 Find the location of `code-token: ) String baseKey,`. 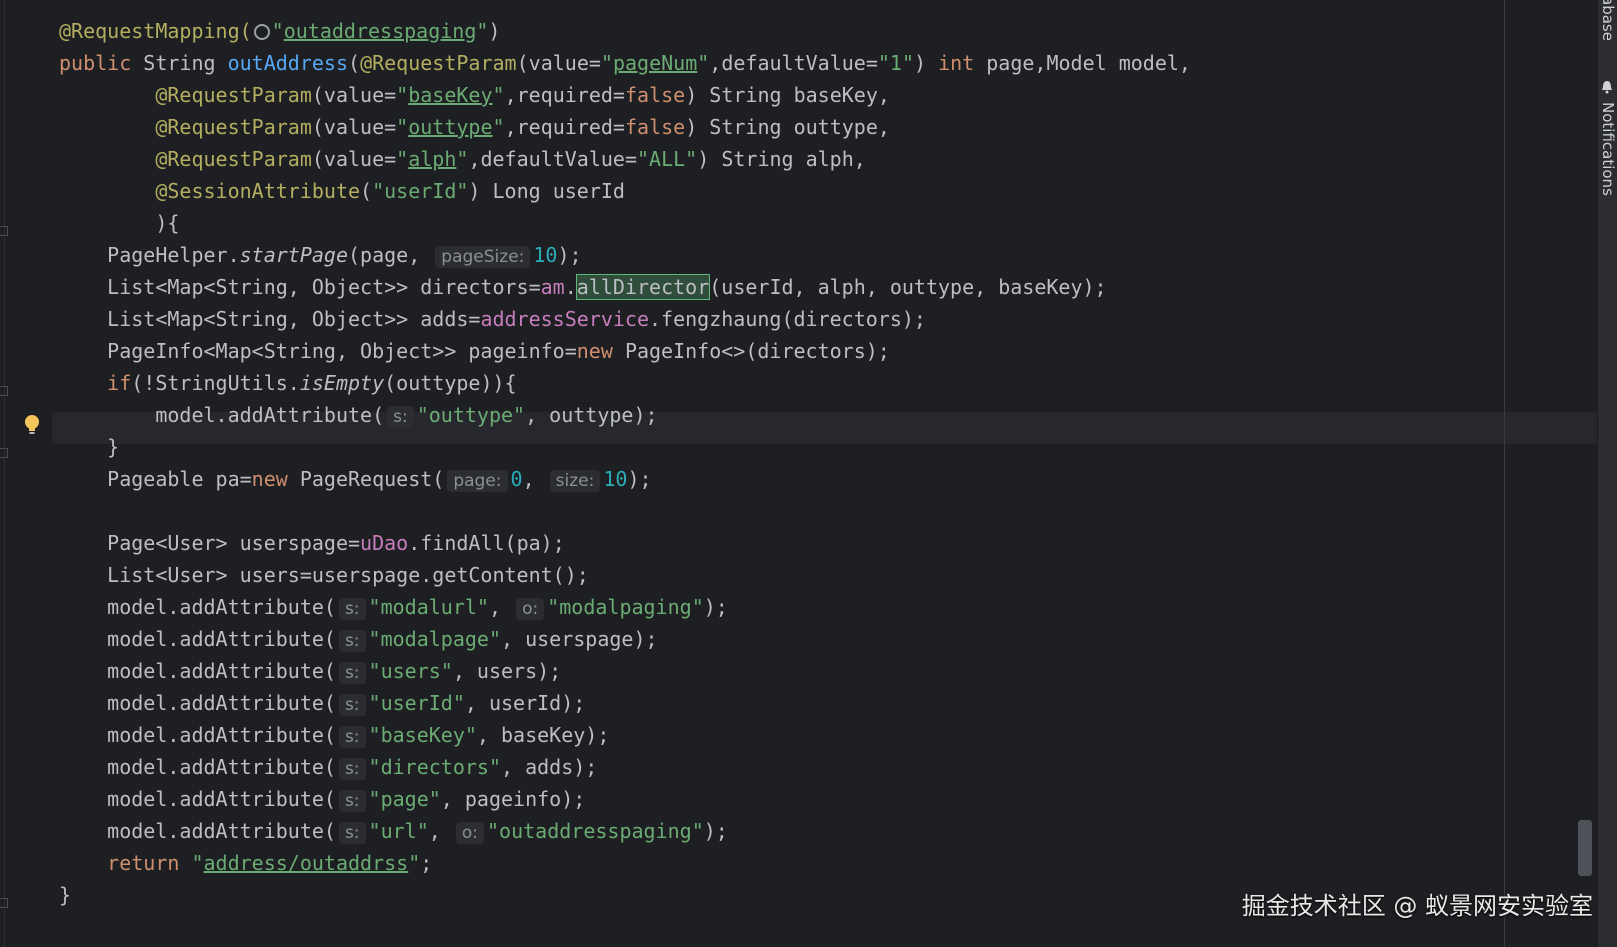

code-token: ) String baseKey, is located at coordinates (787, 95).